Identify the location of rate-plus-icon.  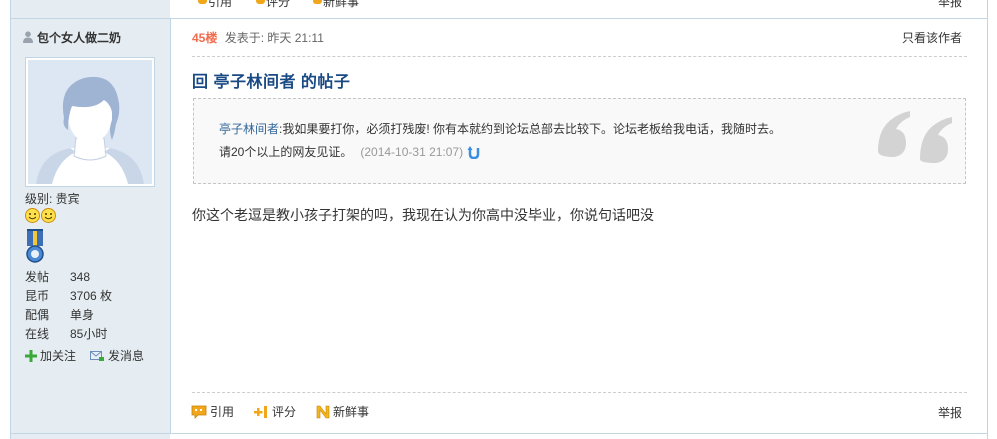
(261, 411).